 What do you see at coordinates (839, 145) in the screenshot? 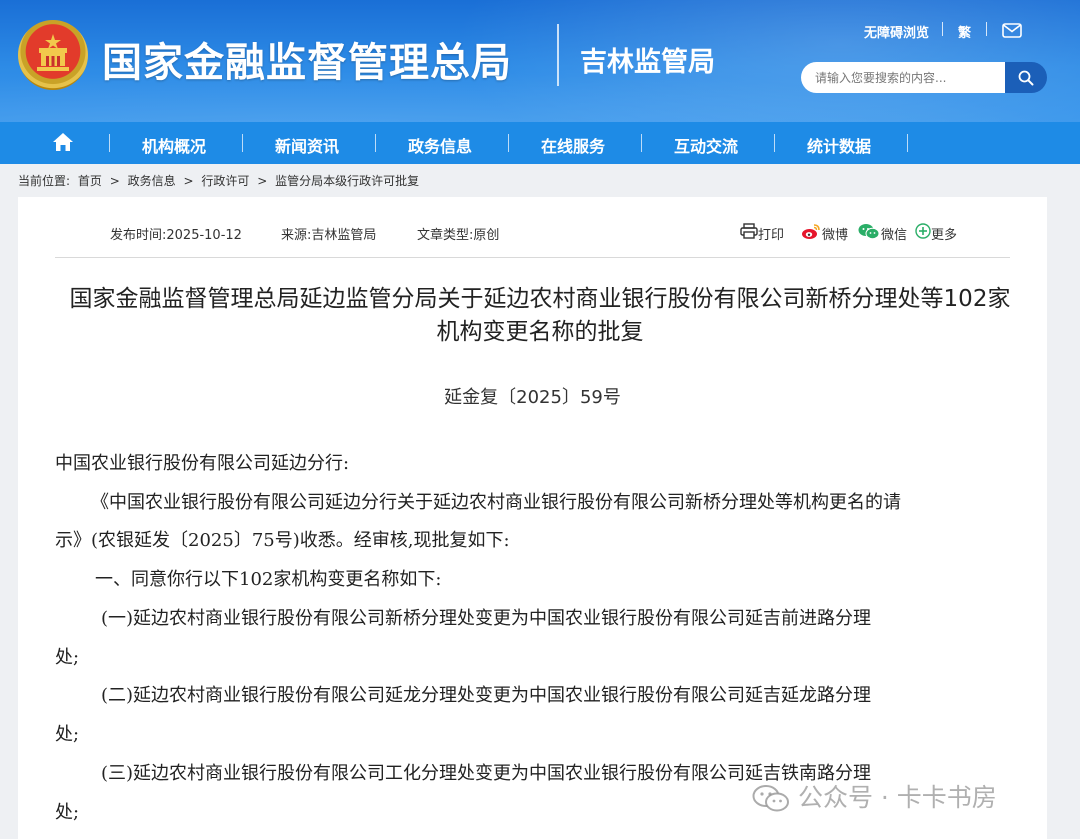
I see `nav-item-statistics: 统计数据` at bounding box center [839, 145].